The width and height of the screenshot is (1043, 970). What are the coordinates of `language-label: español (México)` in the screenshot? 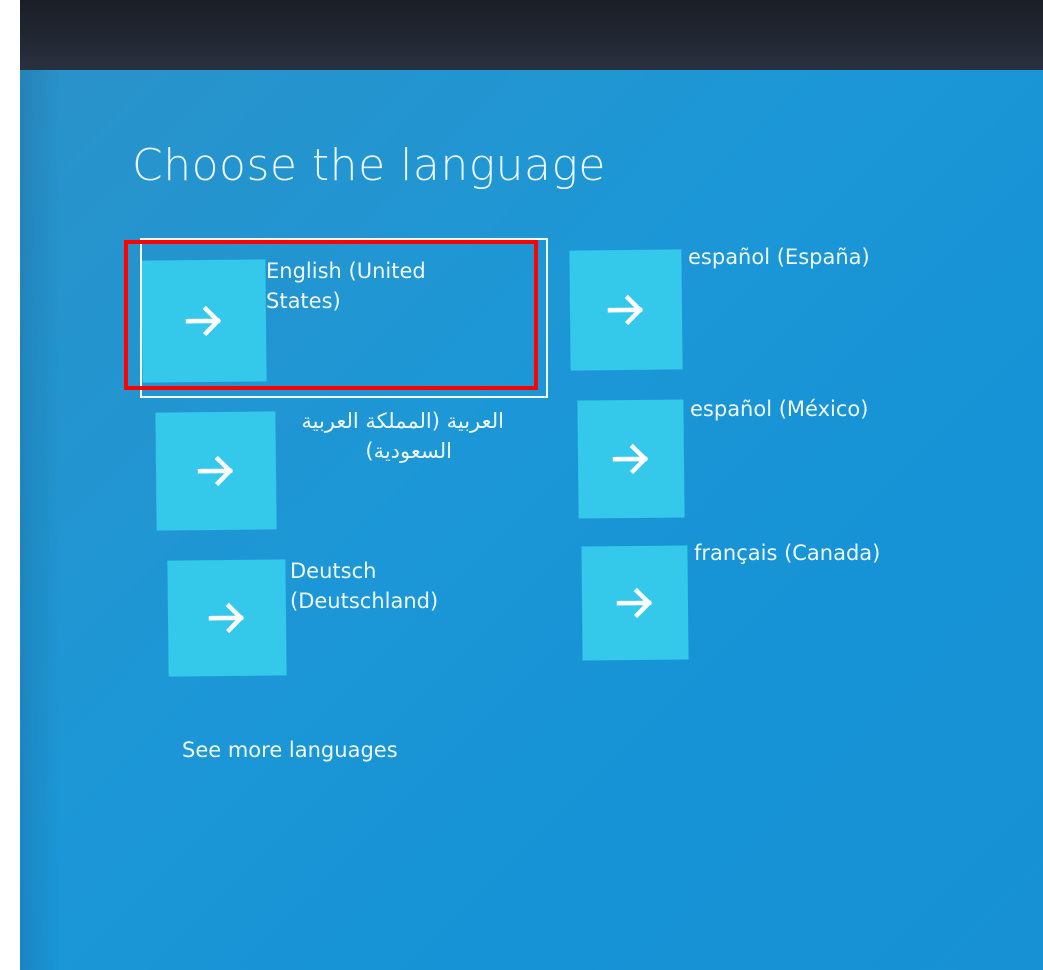 It's located at (825, 409).